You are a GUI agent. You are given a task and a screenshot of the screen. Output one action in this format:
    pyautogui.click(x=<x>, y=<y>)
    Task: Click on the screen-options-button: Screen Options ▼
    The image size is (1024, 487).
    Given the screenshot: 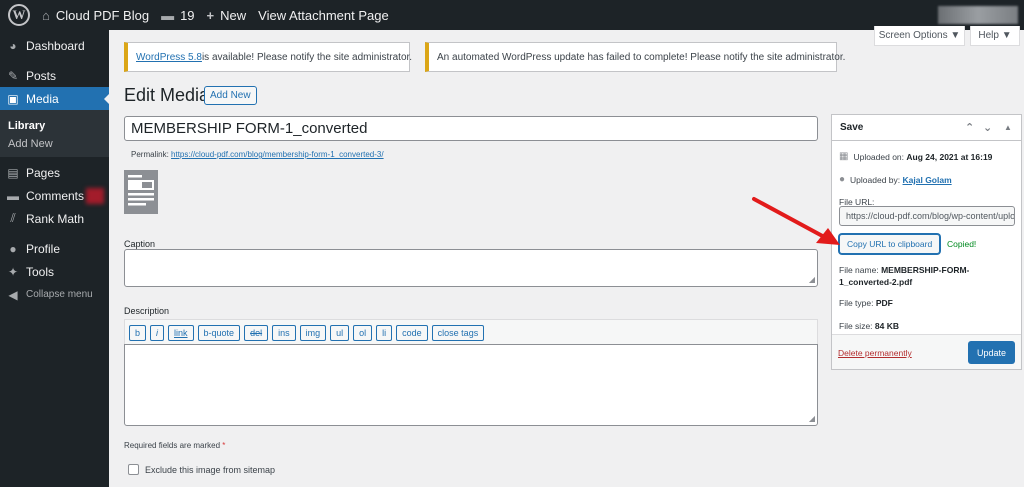 What is the action you would take?
    pyautogui.click(x=919, y=36)
    